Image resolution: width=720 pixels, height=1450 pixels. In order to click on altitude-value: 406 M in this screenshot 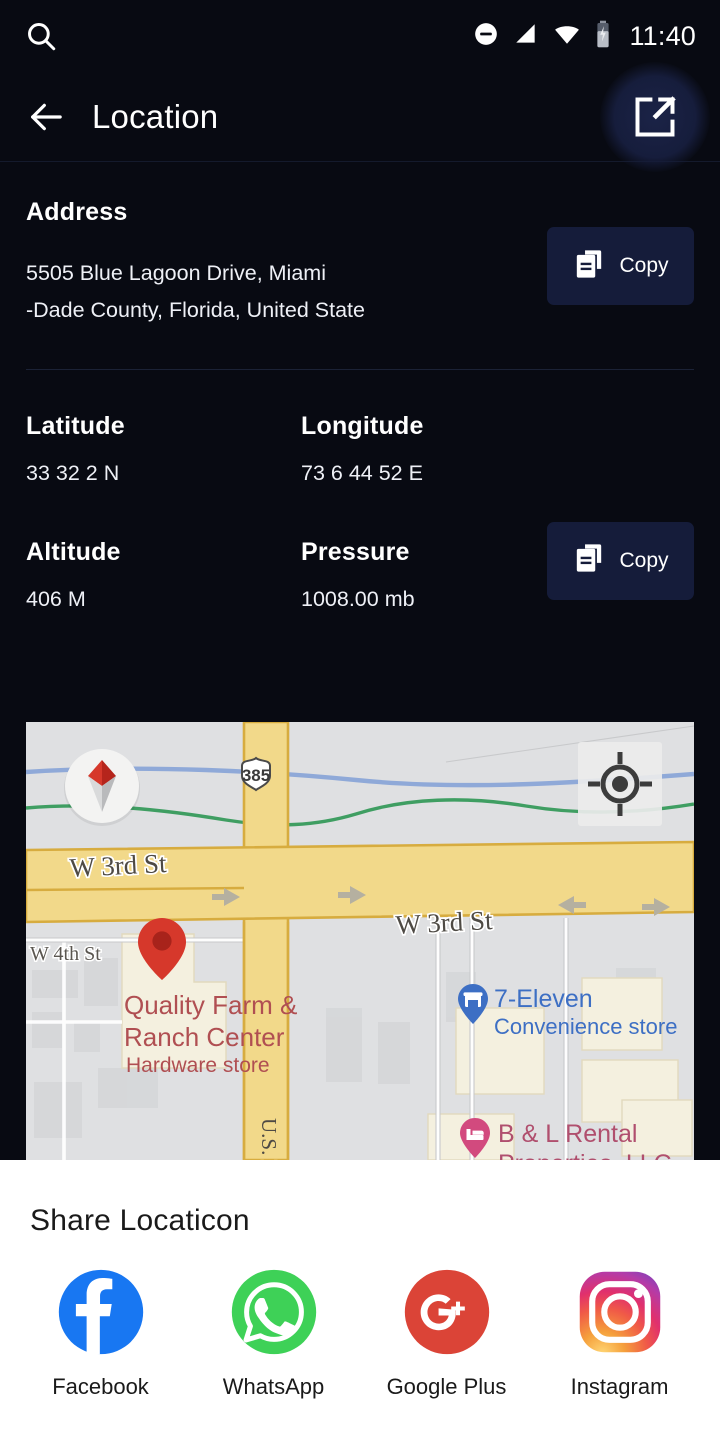, I will do `click(56, 598)`.